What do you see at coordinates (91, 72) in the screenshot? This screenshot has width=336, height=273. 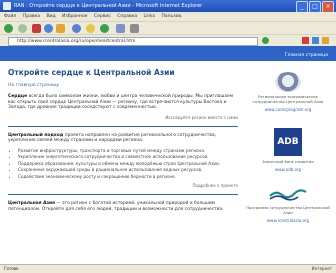 I see `page-title: Откройте сердце к Центральной Азии` at bounding box center [91, 72].